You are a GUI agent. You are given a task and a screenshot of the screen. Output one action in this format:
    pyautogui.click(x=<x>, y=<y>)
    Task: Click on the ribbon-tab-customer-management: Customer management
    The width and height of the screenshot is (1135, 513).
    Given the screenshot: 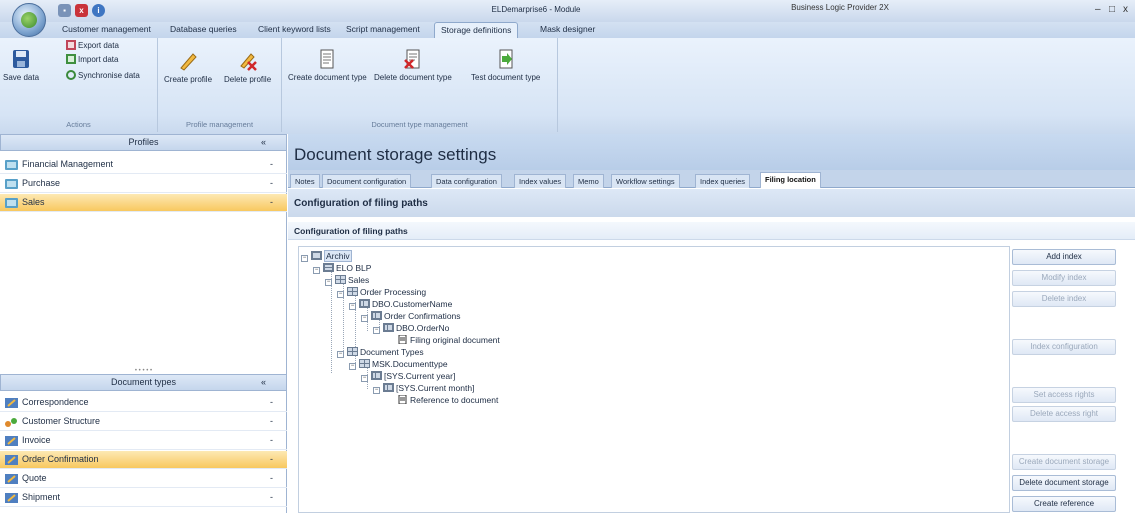 What is the action you would take?
    pyautogui.click(x=106, y=29)
    